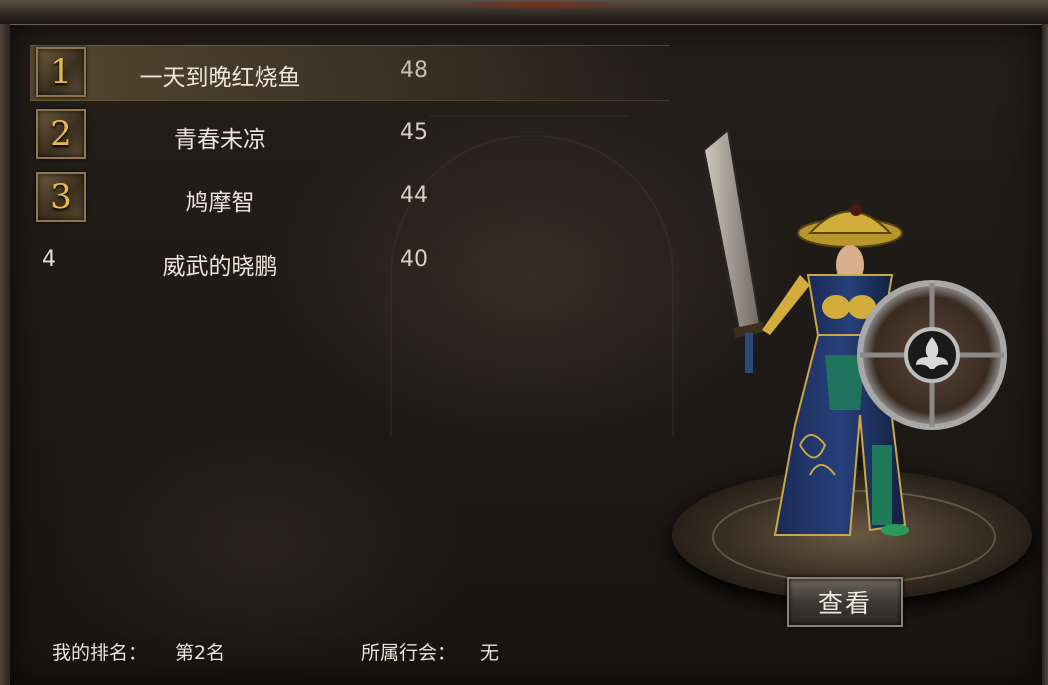 Image resolution: width=1048 pixels, height=685 pixels. I want to click on window-right-frame, so click(1045, 354).